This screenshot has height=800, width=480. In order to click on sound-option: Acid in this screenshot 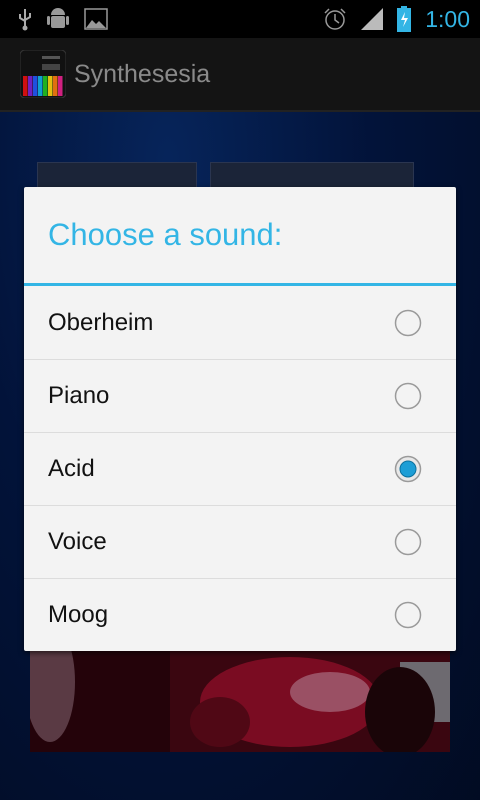, I will do `click(221, 469)`.